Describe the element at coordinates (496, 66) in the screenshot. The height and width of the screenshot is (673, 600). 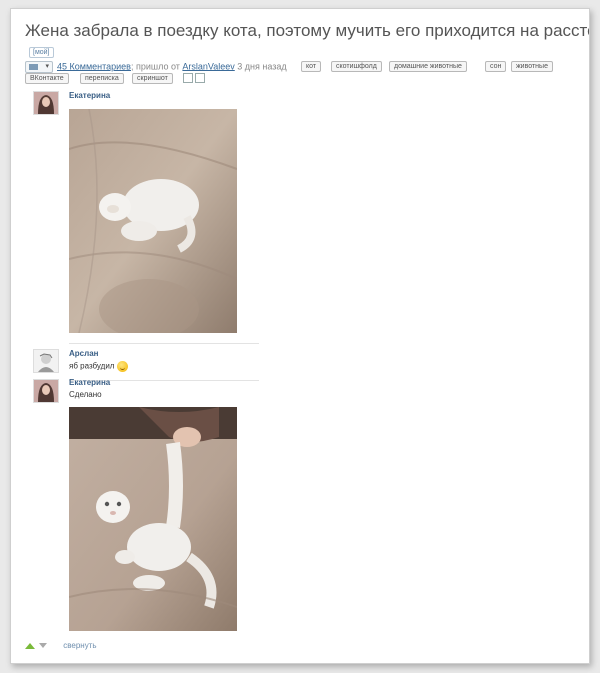
I see `tag-sleep: сон` at that location.